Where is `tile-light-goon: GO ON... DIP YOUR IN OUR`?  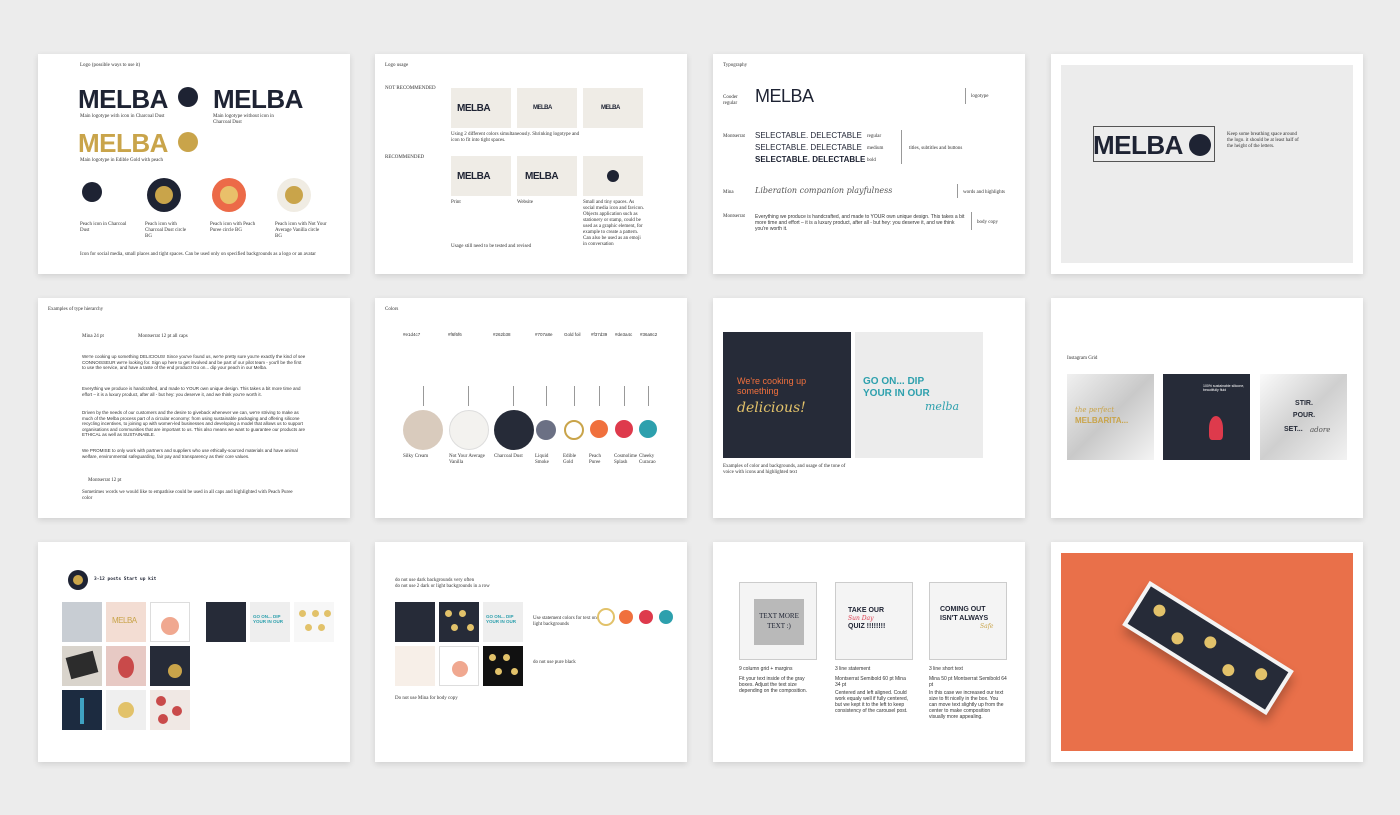 tile-light-goon: GO ON... DIP YOUR IN OUR is located at coordinates (503, 622).